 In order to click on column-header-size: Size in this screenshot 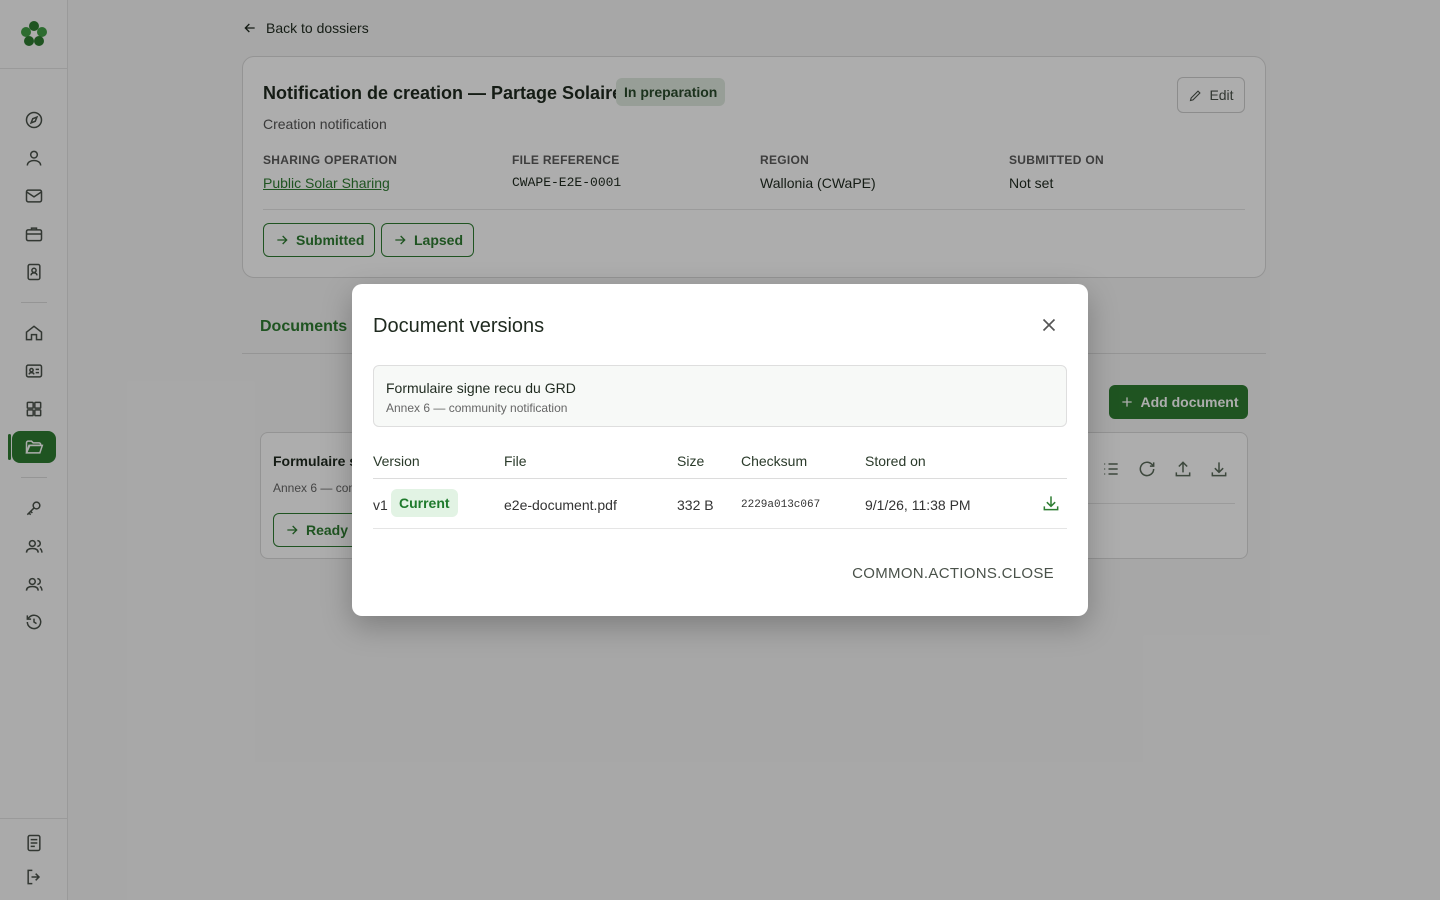, I will do `click(691, 461)`.